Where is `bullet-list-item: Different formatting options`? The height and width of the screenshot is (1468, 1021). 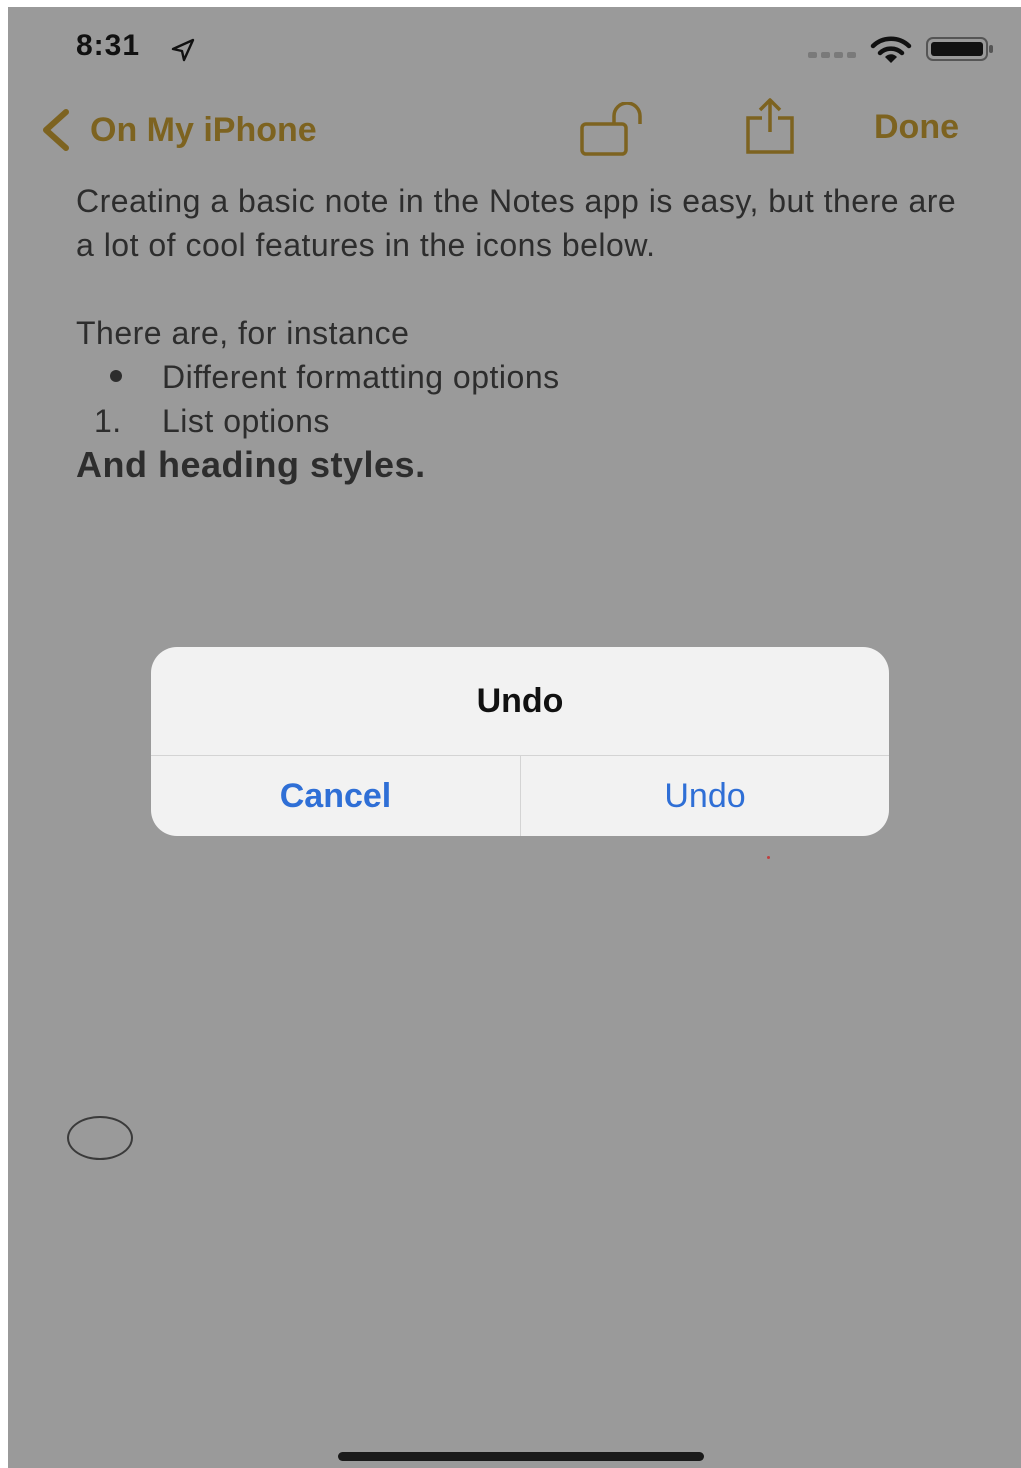 bullet-list-item: Different formatting options is located at coordinates (526, 377).